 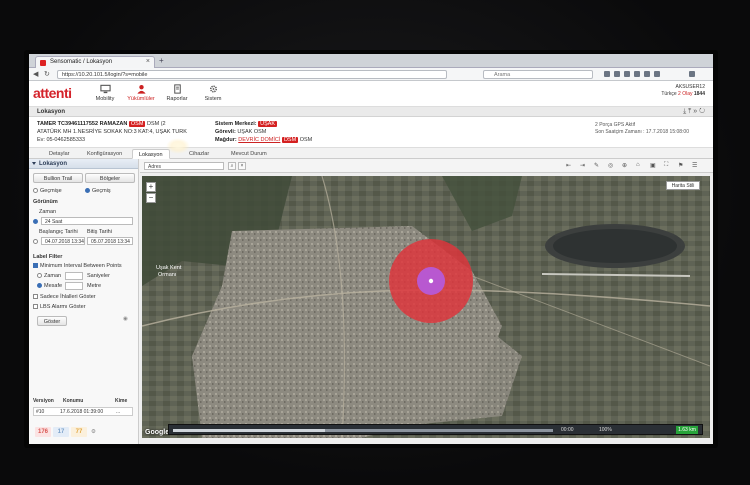 I want to click on favicon-icon, so click(x=43, y=63).